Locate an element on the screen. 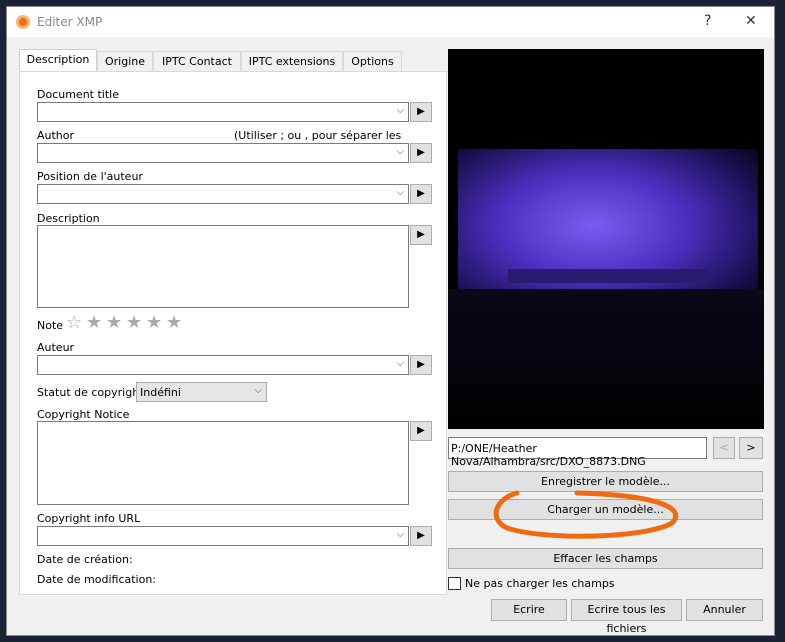 The width and height of the screenshot is (785, 642). title-bar: Editer XMP ? ✕ is located at coordinates (390, 22).